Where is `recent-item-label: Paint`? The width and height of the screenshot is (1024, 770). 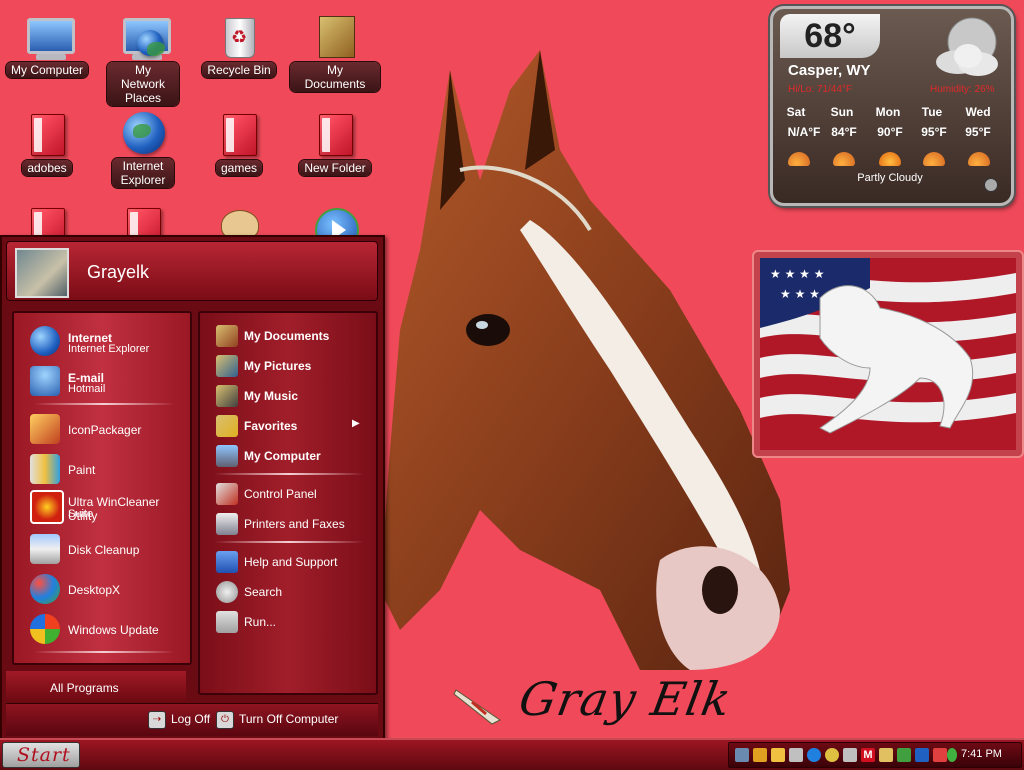
recent-item-label: Paint is located at coordinates (82, 470).